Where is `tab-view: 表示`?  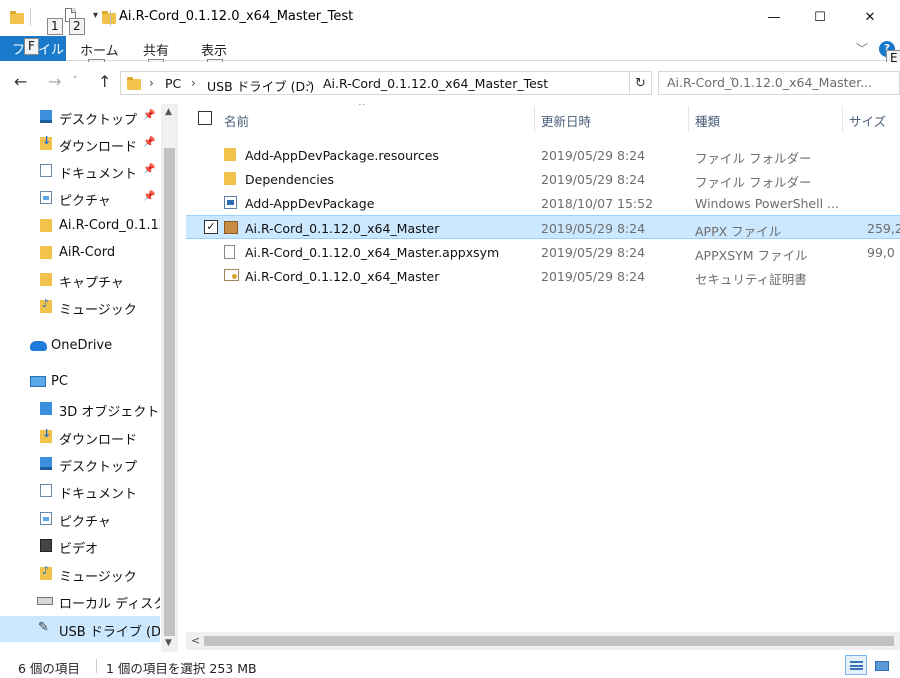
tab-view: 表示 is located at coordinates (214, 49).